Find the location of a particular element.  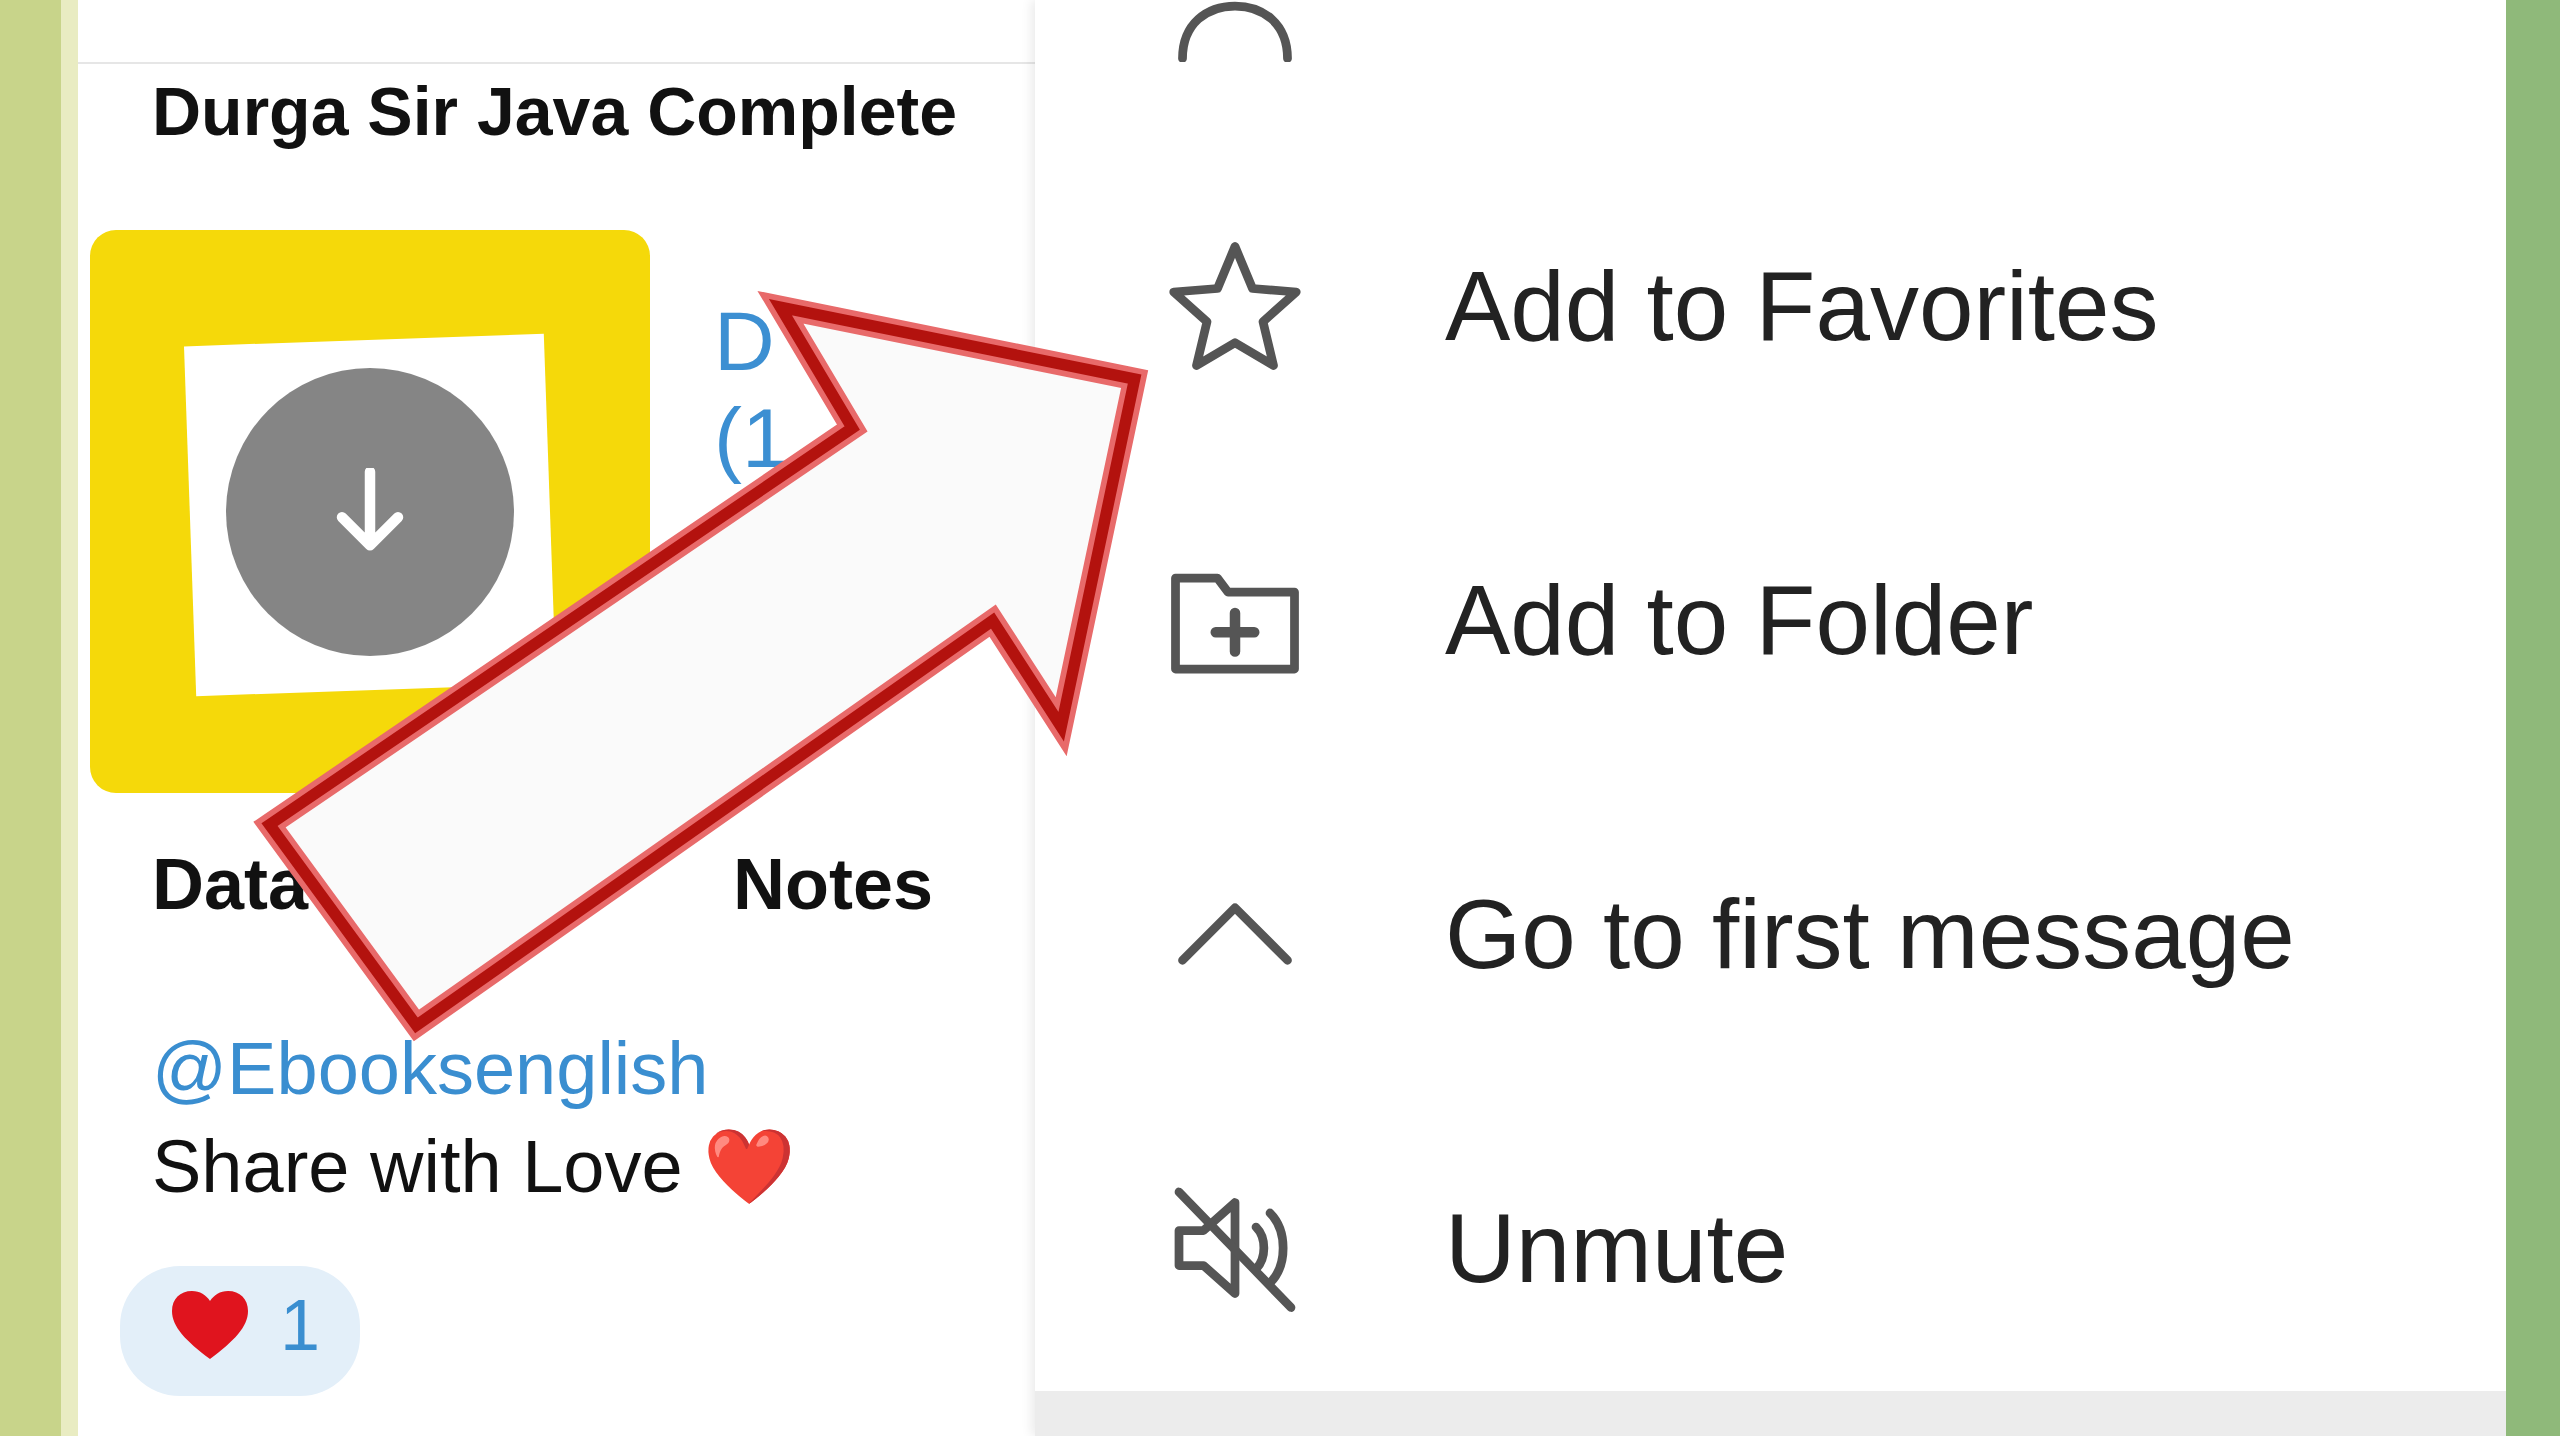

menu-item: Go to first message is located at coordinates (1835, 934).